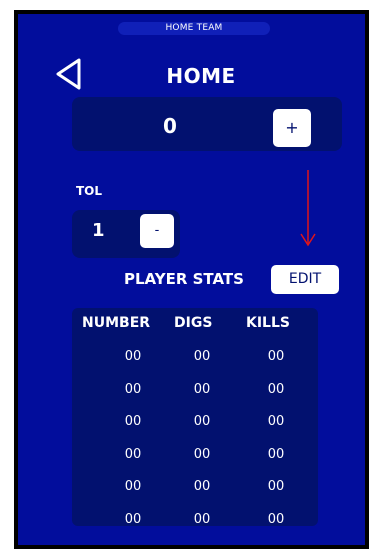 The height and width of the screenshot is (558, 388). I want to click on column-header-digs: DIGS, so click(193, 323).